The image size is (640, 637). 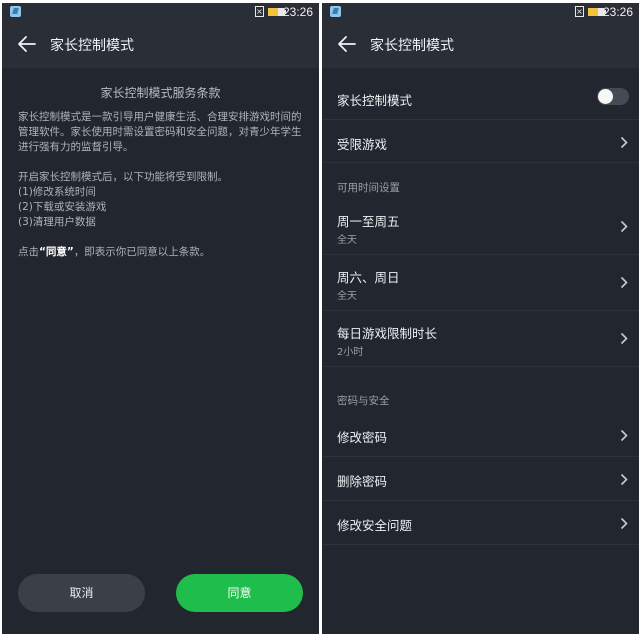 What do you see at coordinates (387, 333) in the screenshot?
I see `daily-limit-label: 每日游戏限制时长` at bounding box center [387, 333].